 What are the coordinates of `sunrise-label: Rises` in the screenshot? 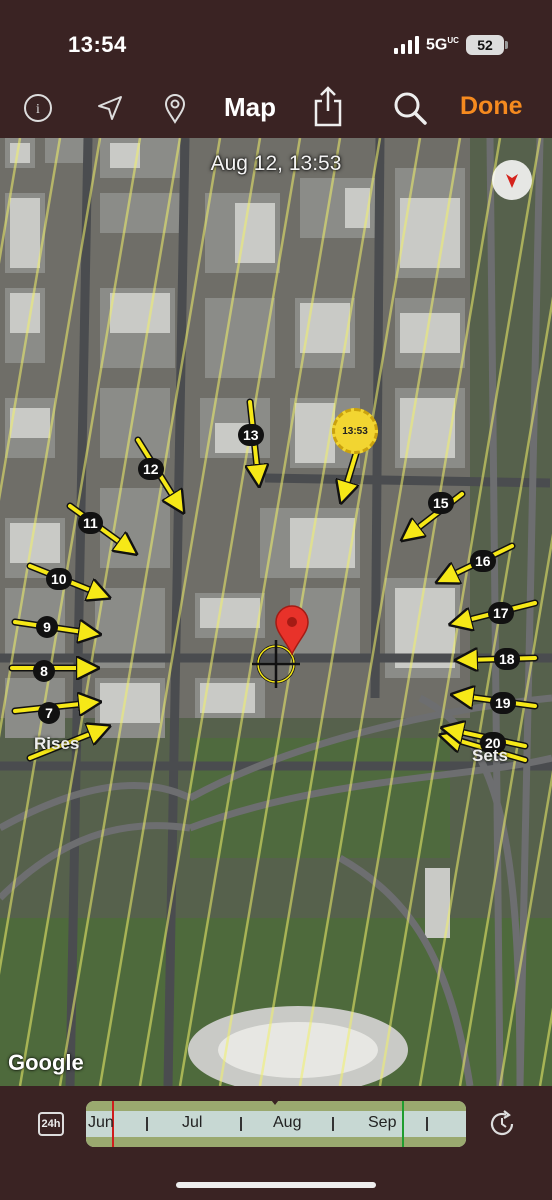 It's located at (57, 743).